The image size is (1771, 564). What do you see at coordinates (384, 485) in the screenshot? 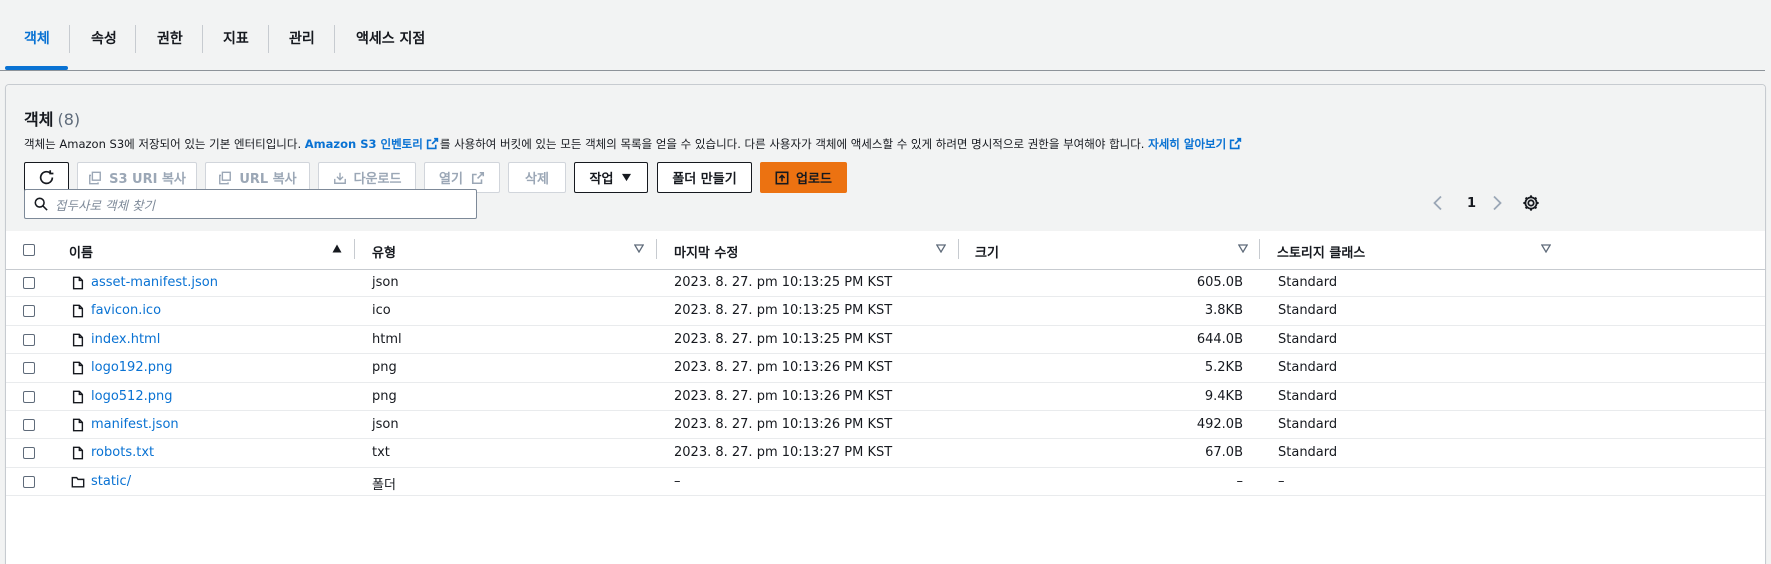
I see `object-type: 폴더` at bounding box center [384, 485].